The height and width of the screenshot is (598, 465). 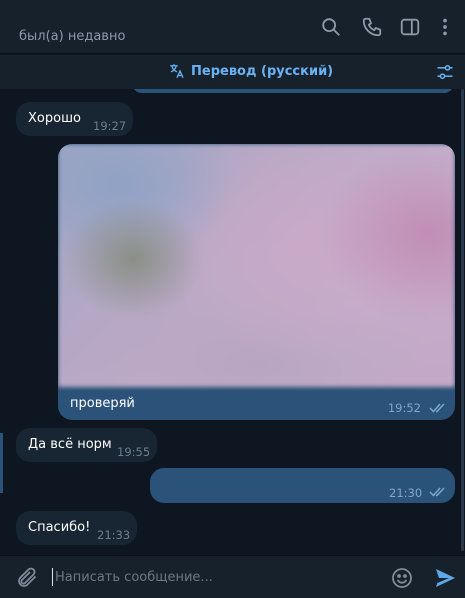 I want to click on message-time: 19:52, so click(x=404, y=408).